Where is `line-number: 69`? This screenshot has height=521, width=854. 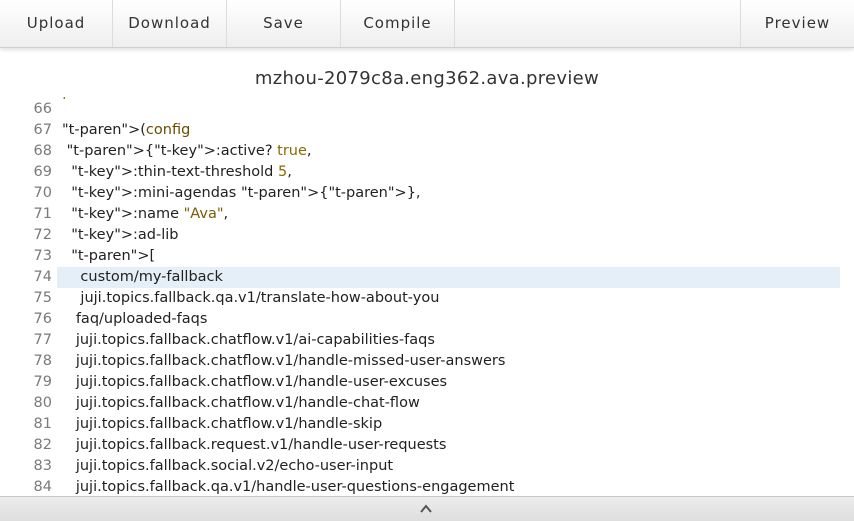
line-number: 69 is located at coordinates (42, 172).